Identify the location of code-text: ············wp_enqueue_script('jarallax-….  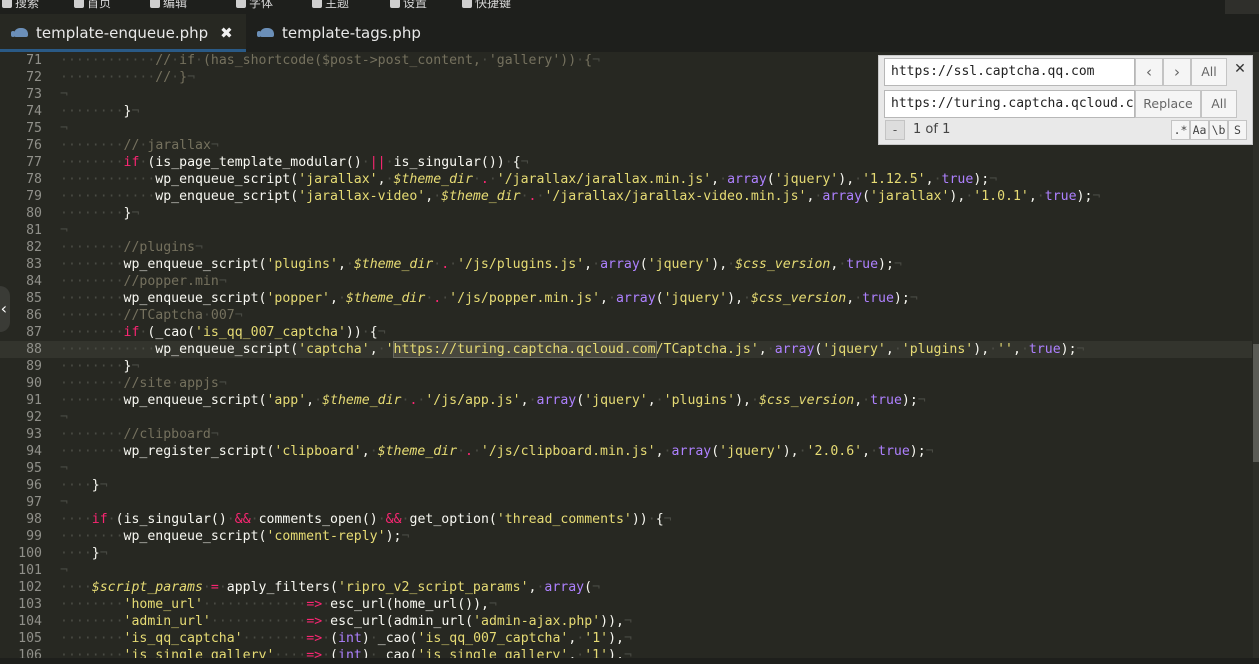
(580, 196).